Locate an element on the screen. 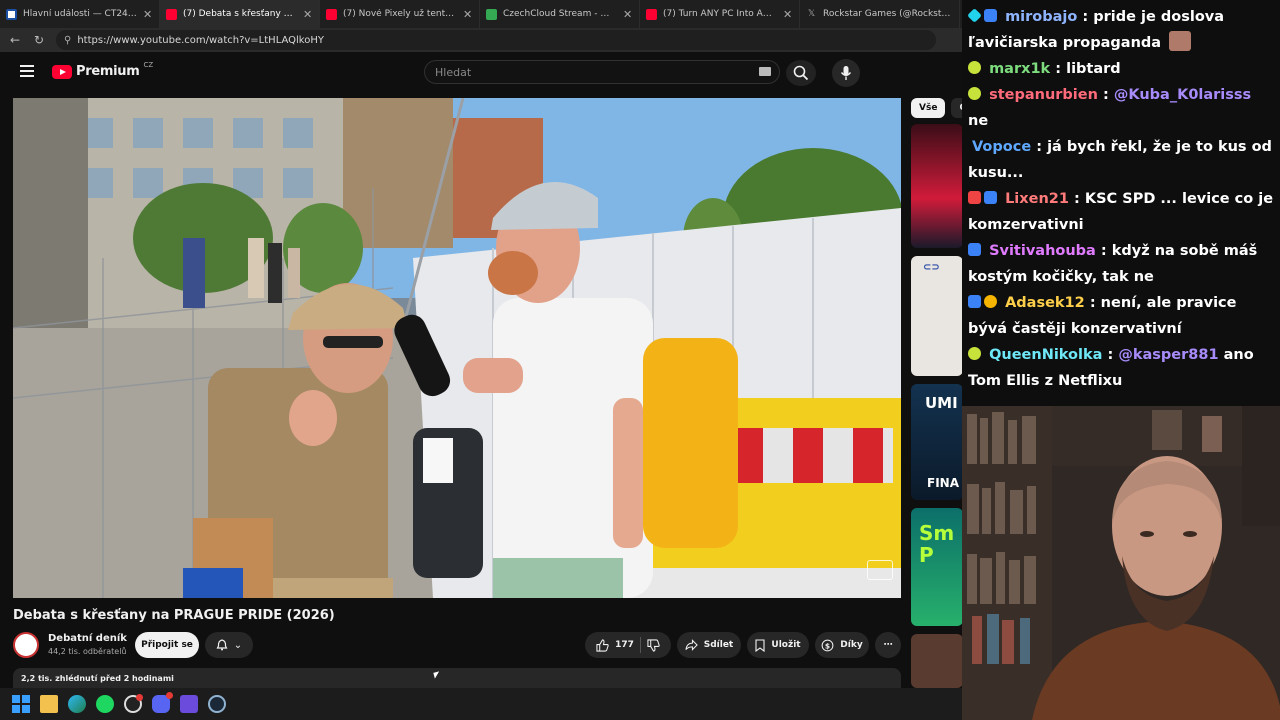 The width and height of the screenshot is (1280, 720). thanks-icon: $ is located at coordinates (827, 645).